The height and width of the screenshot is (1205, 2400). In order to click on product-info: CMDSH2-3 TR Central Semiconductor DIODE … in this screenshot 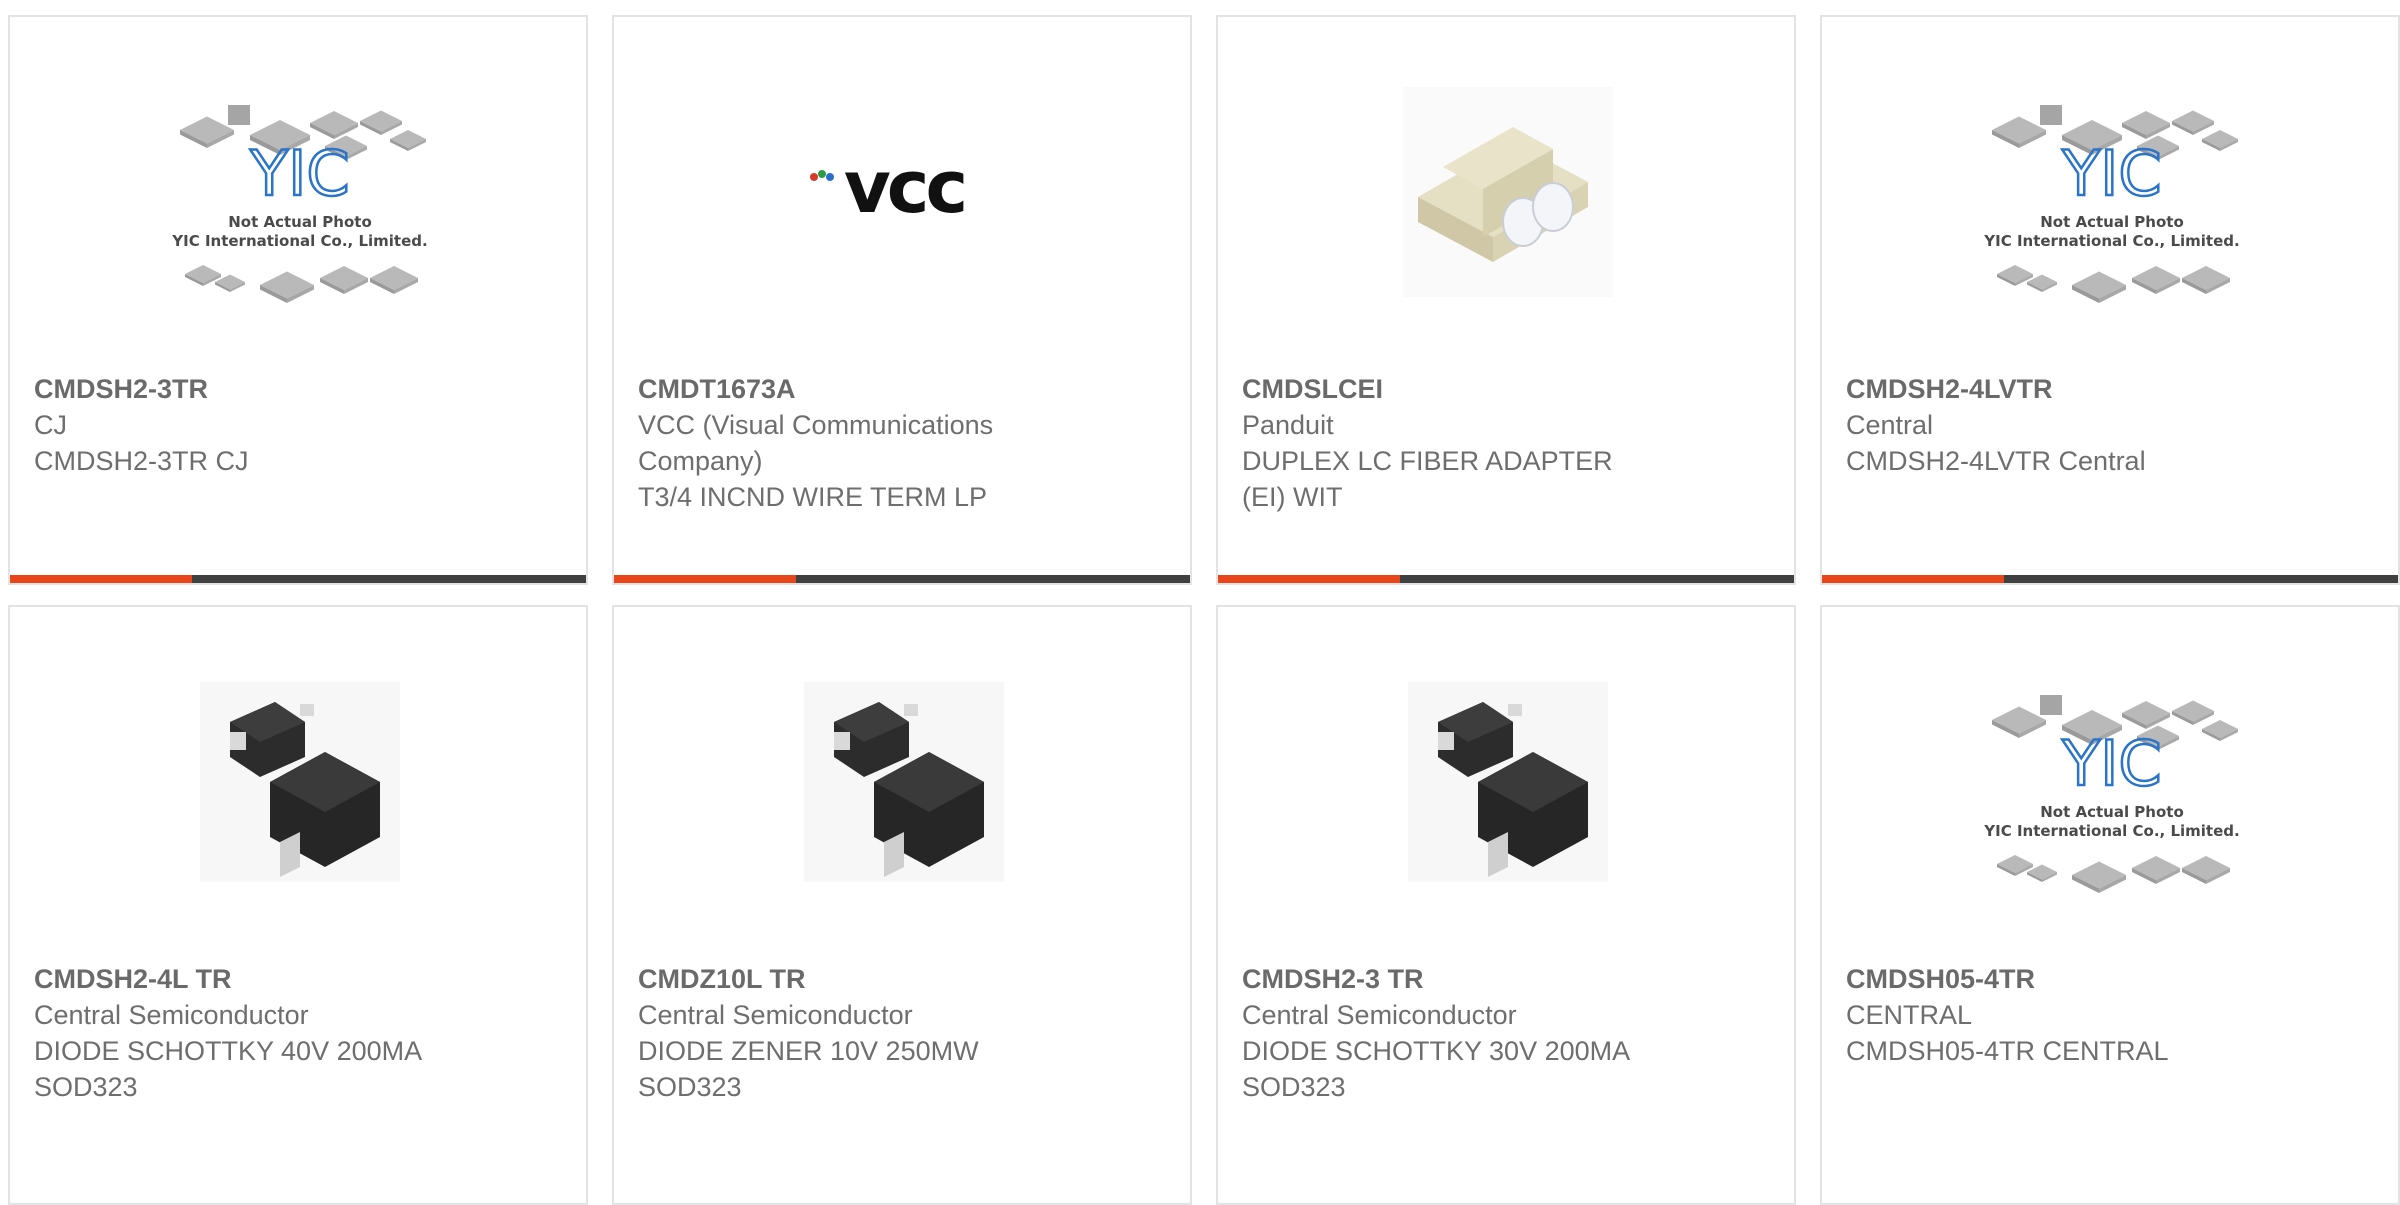, I will do `click(1506, 1033)`.